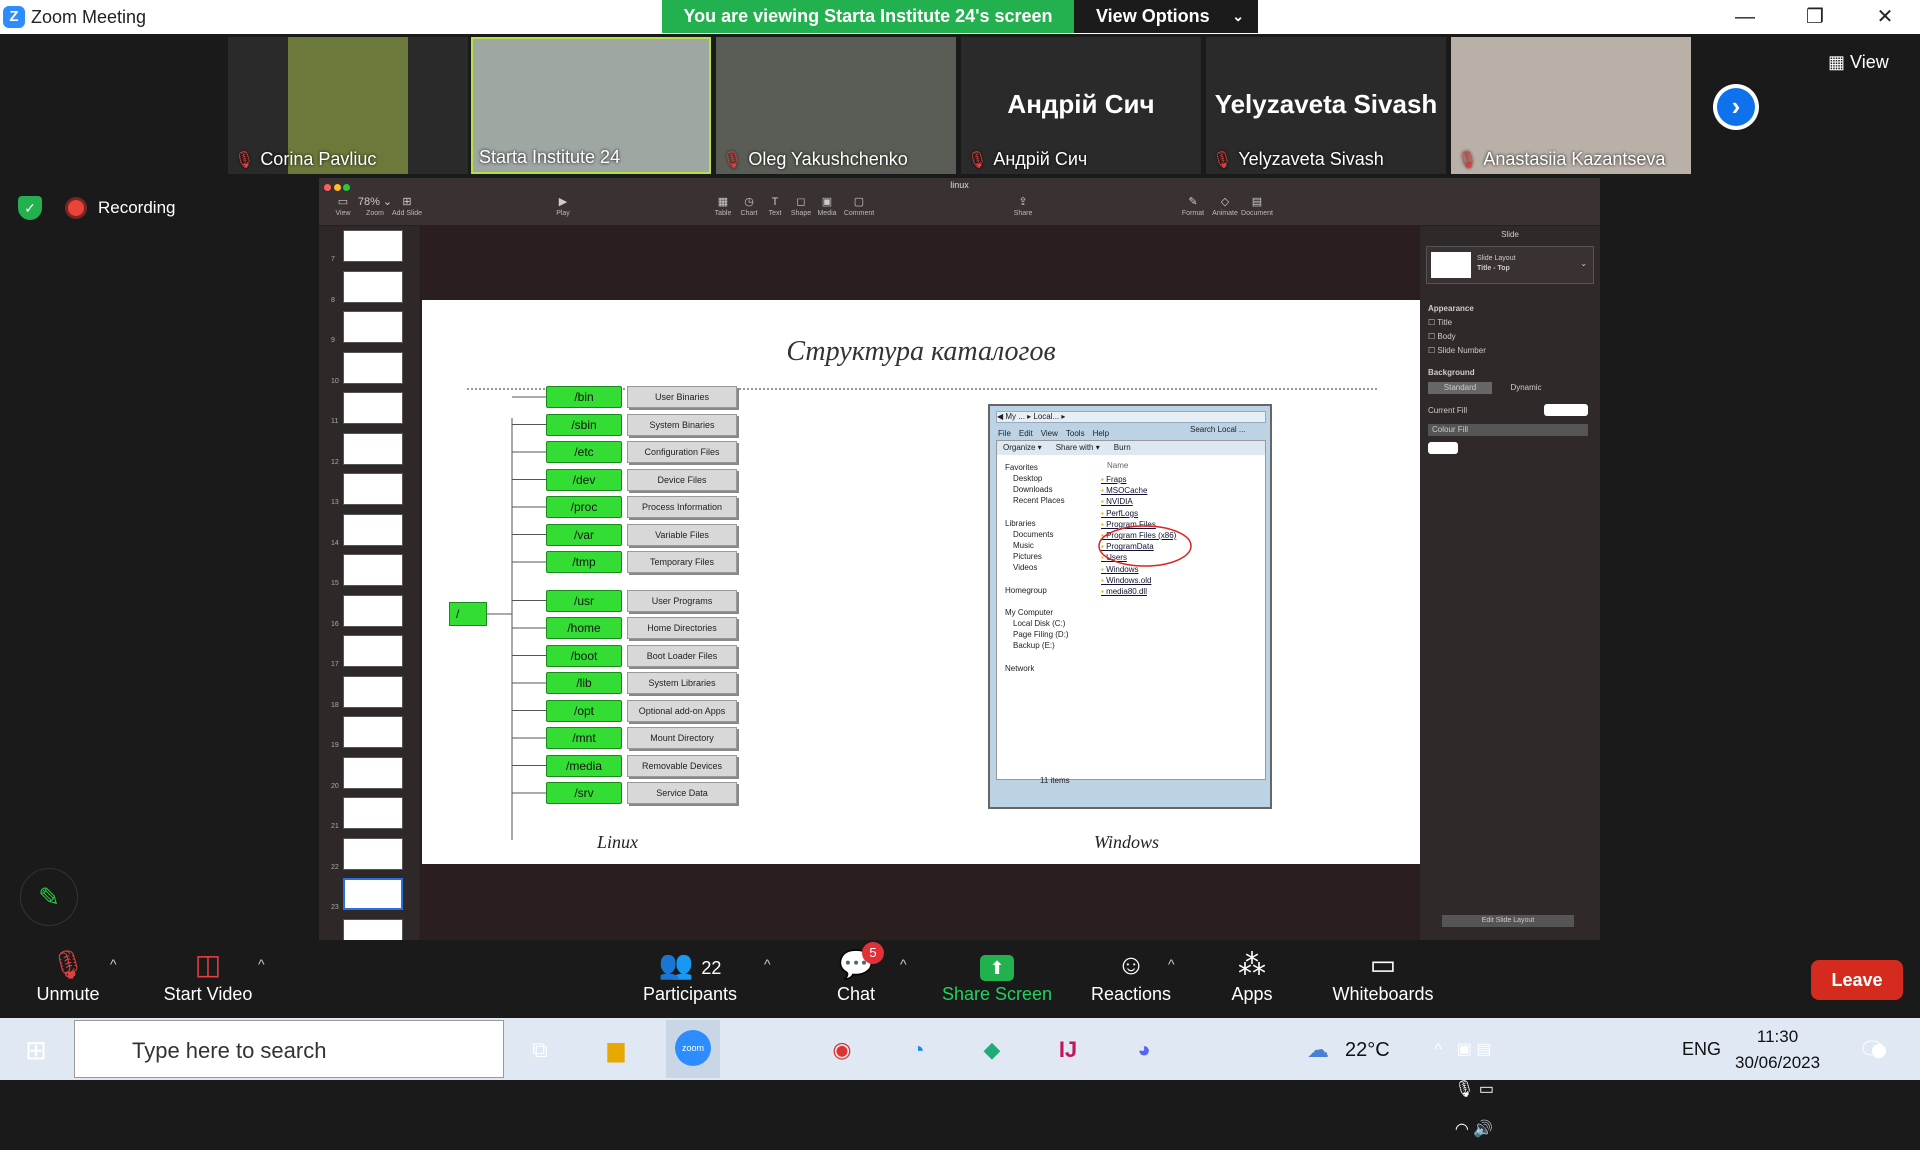 The image size is (1920, 1150). What do you see at coordinates (1326, 105) in the screenshot?
I see `participant-tile: Yelyzaveta Sivash 🎙 Yelyzaveta Sivash` at bounding box center [1326, 105].